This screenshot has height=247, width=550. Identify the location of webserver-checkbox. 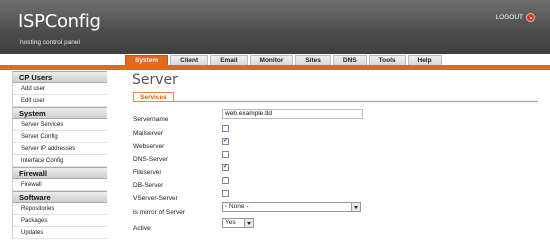
(225, 141).